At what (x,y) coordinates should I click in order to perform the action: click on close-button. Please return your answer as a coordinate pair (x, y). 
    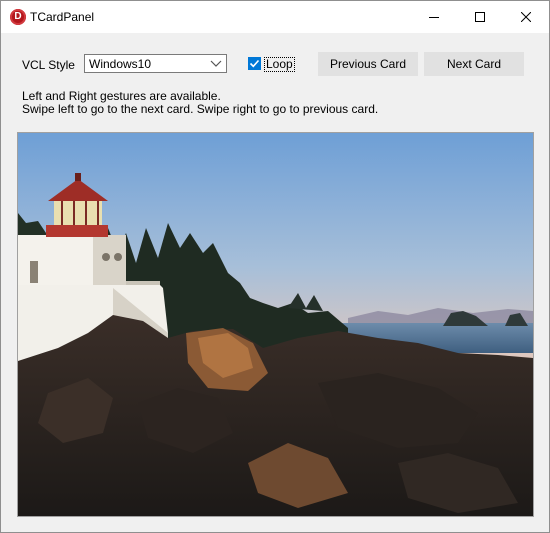
    Looking at the image, I should click on (526, 17).